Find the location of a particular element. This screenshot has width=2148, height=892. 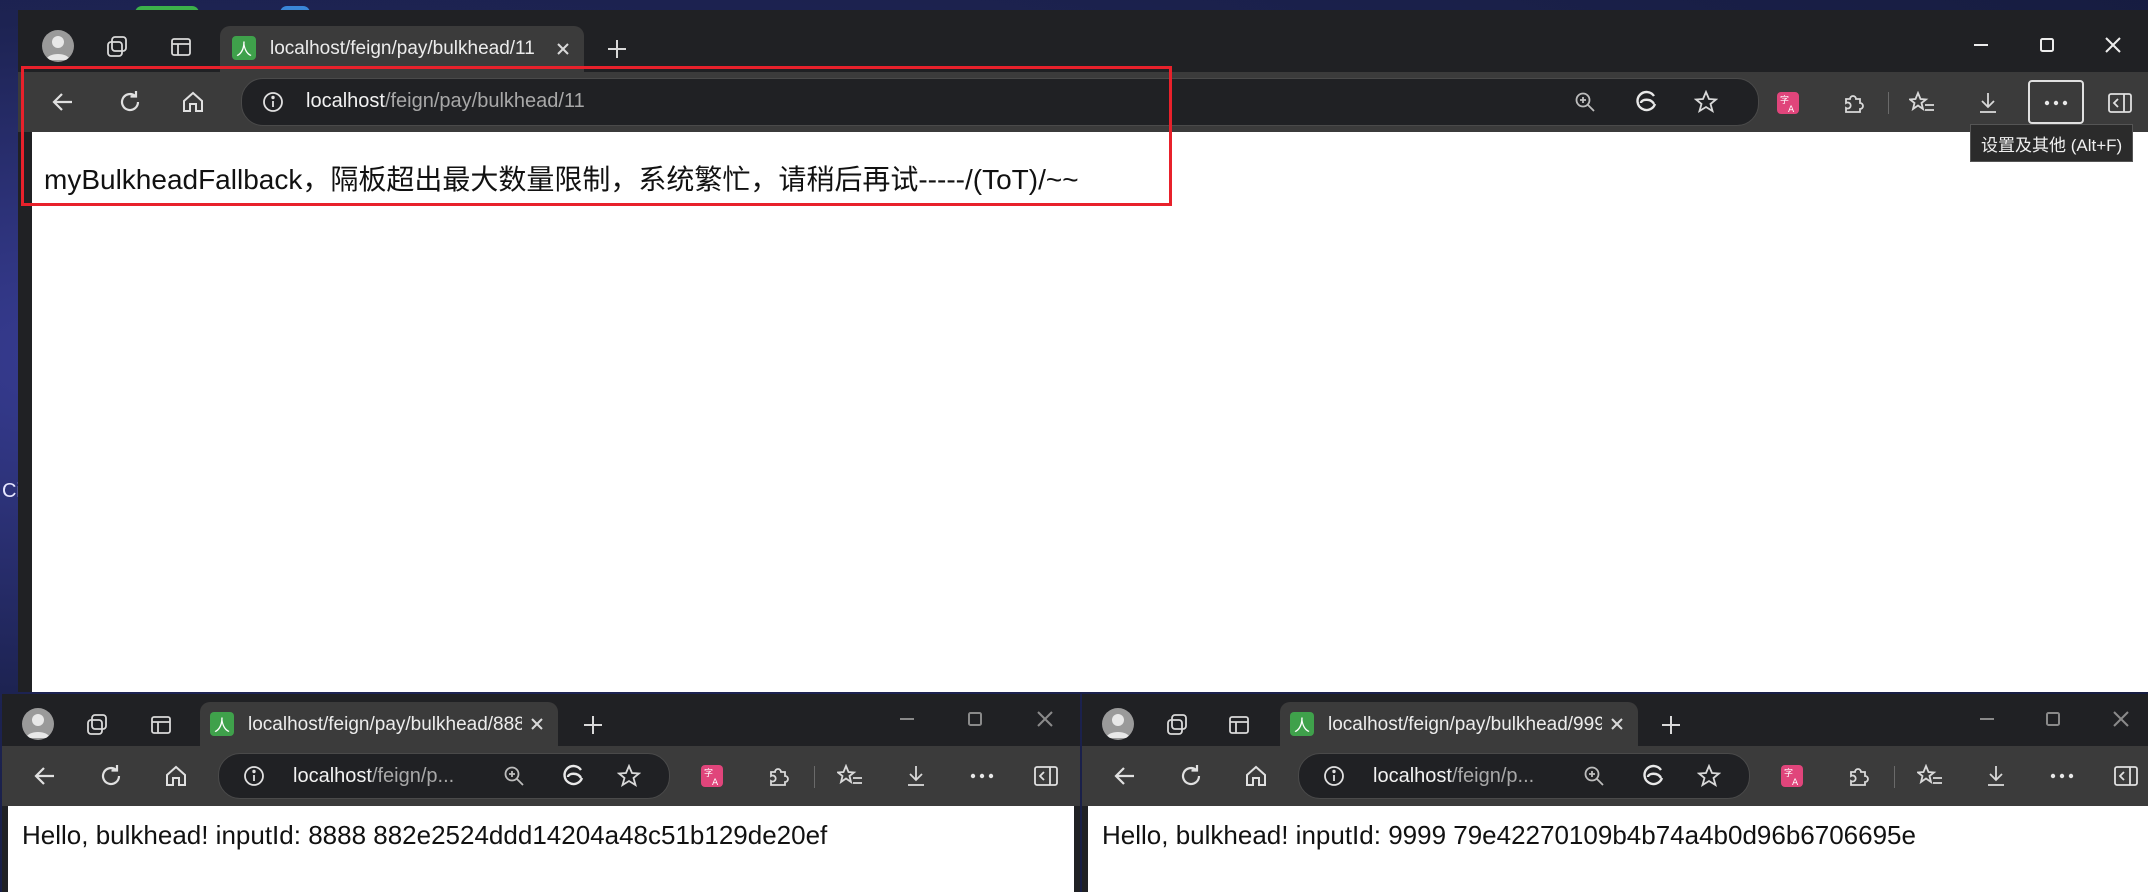

title-bar: 人 localhost/feign/pay/bulkhead/999 is located at coordinates (1615, 720).